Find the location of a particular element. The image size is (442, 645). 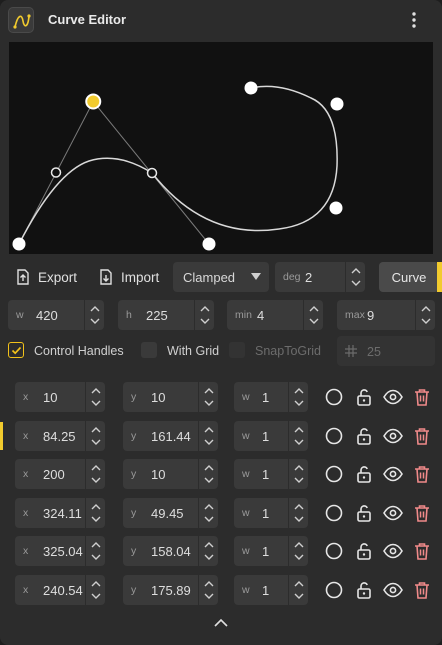

point-x-field: x 200 is located at coordinates (60, 474).